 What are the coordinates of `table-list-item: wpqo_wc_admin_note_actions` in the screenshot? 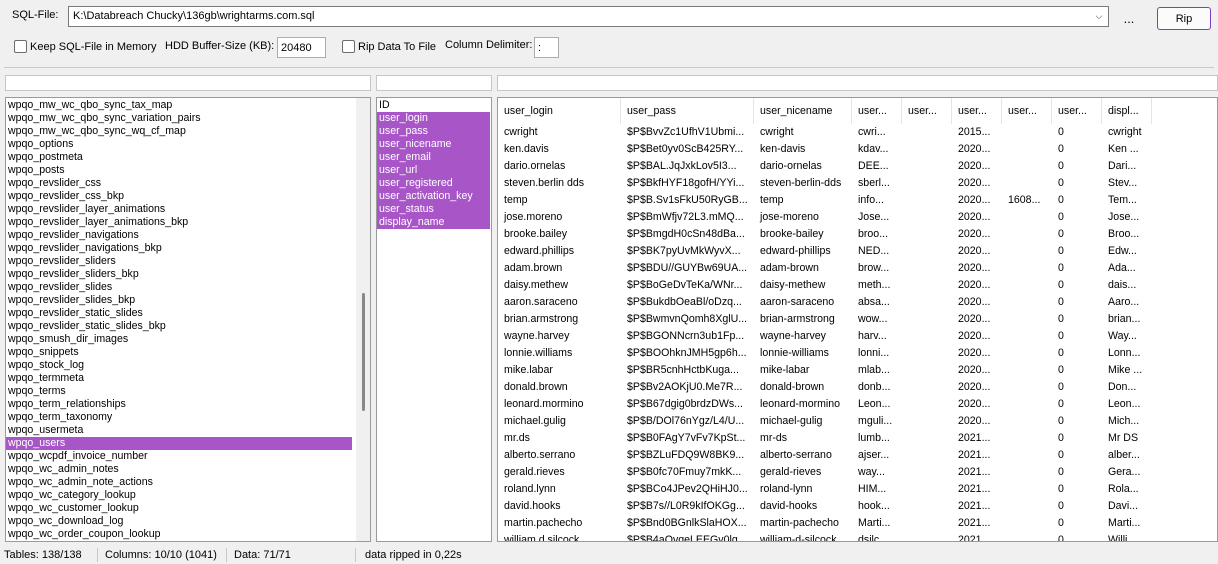 It's located at (179, 482).